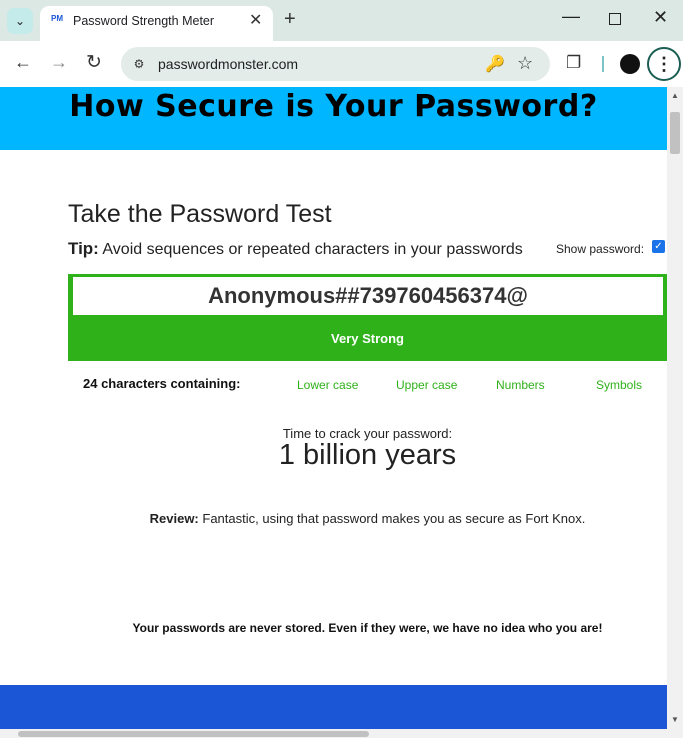 Image resolution: width=683 pixels, height=738 pixels. Describe the element at coordinates (59, 62) in the screenshot. I see `arrow-right-icon: →` at that location.